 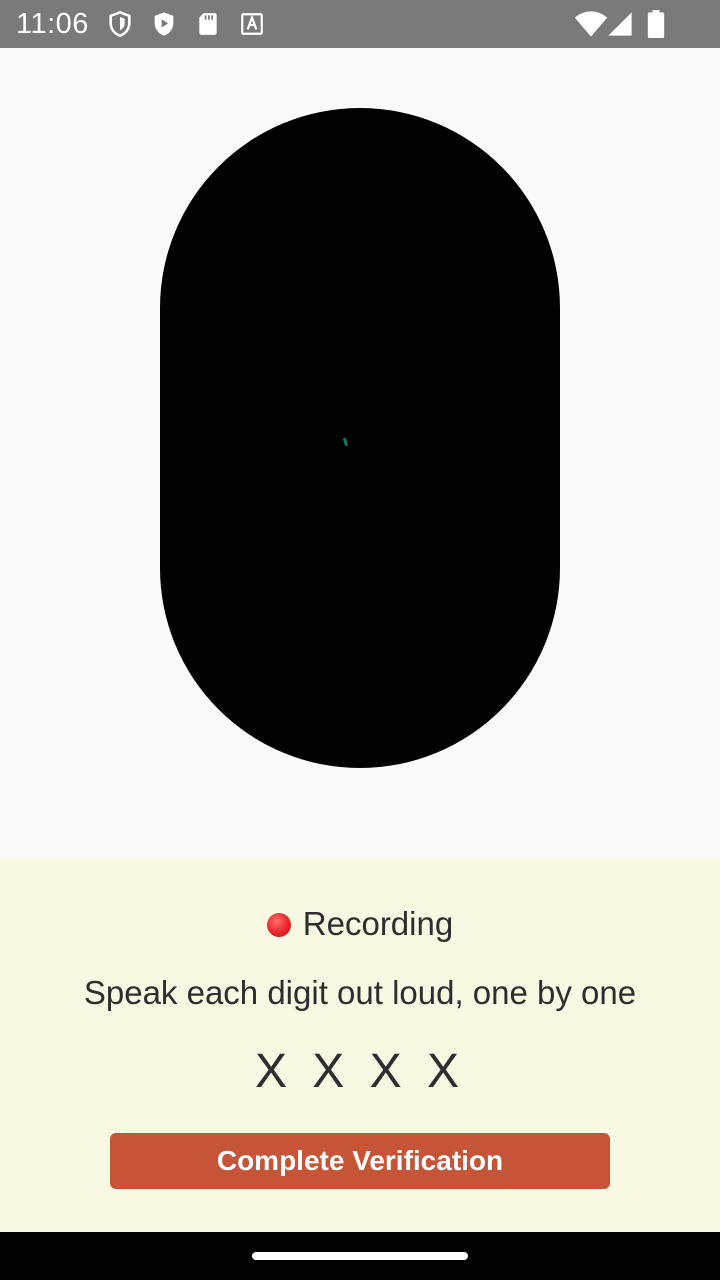 I want to click on battery-icon, so click(x=656, y=26).